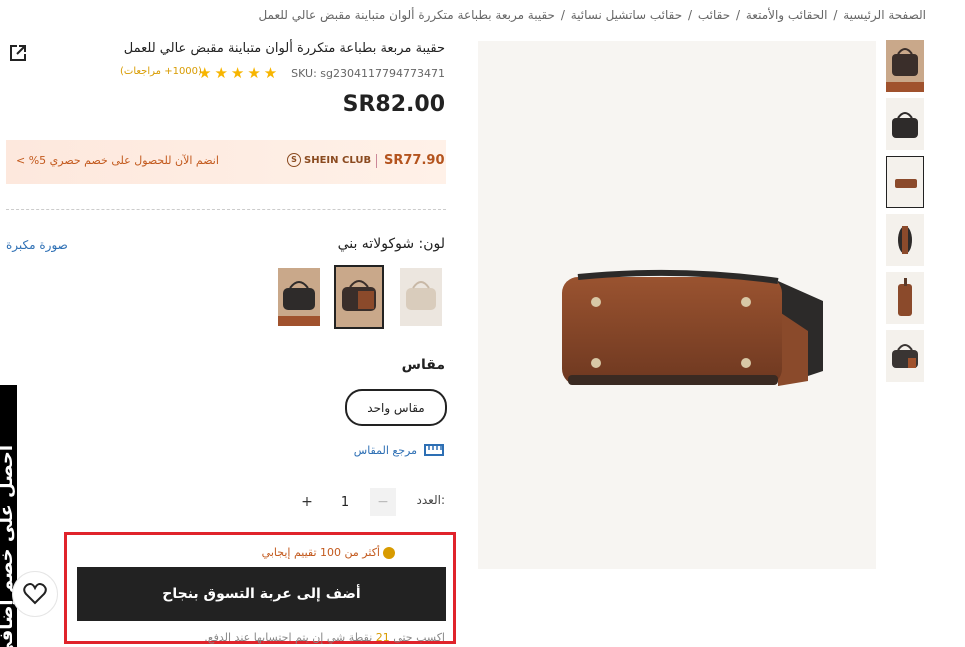 This screenshot has height=647, width=965. Describe the element at coordinates (430, 500) in the screenshot. I see `quantity-label: العدد:` at that location.